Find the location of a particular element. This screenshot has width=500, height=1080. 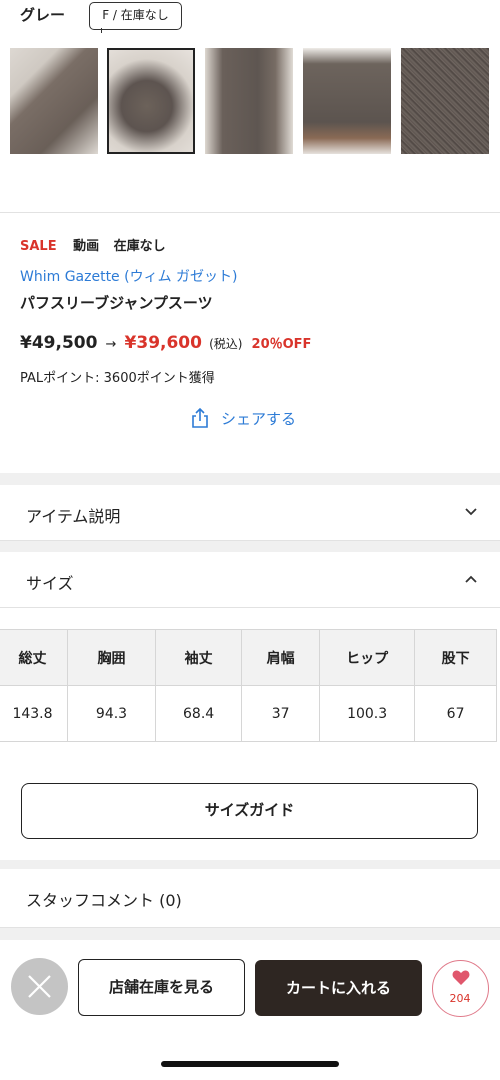

product-title: パフスリーブジャンプスーツ is located at coordinates (116, 303).